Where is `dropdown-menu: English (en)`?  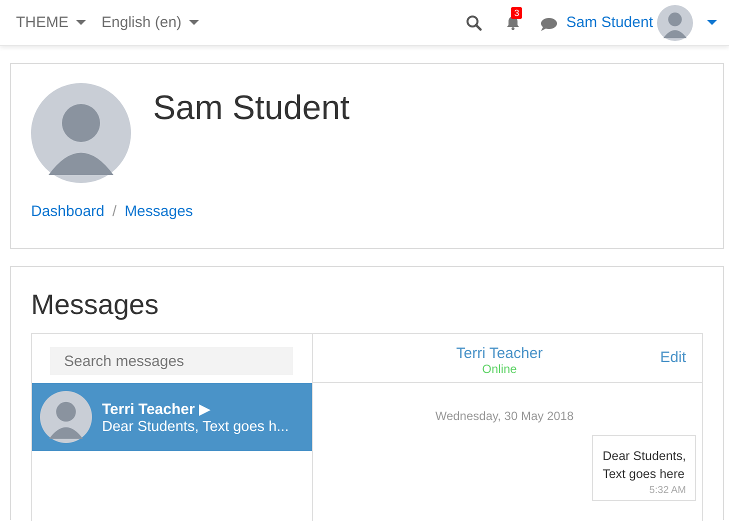 dropdown-menu: English (en) is located at coordinates (150, 22).